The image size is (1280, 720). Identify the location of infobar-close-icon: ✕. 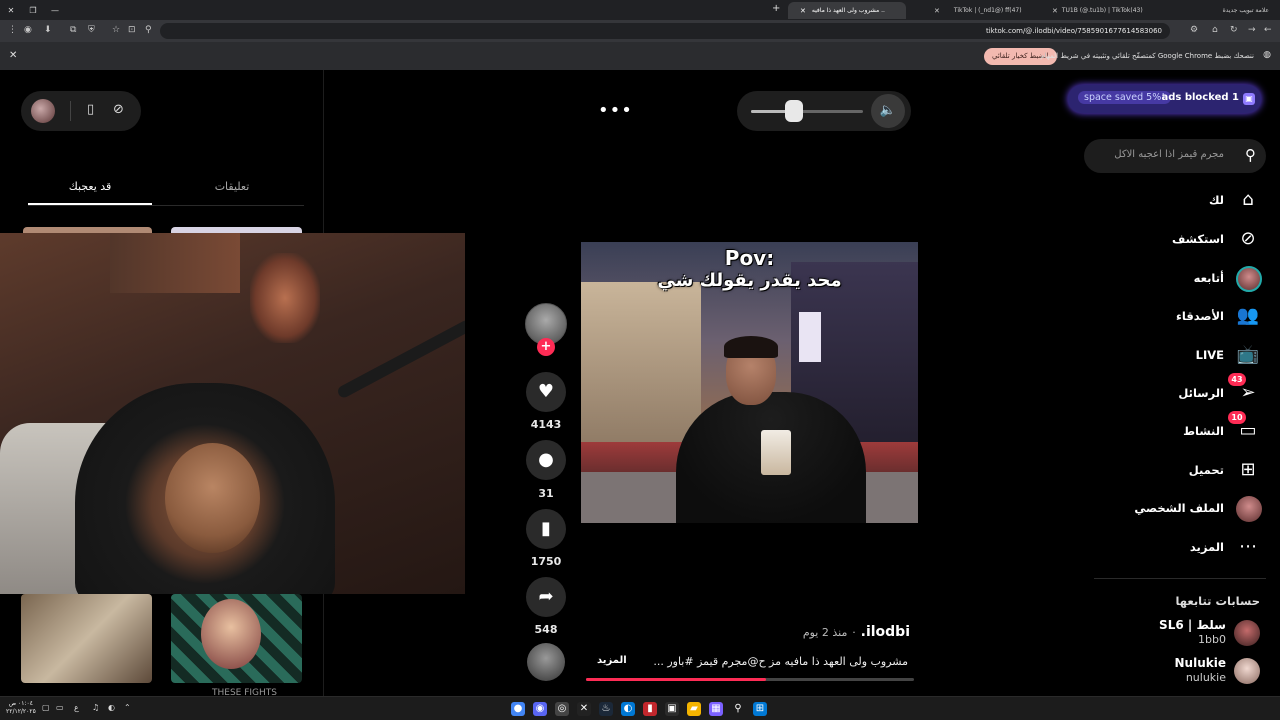
(13, 55).